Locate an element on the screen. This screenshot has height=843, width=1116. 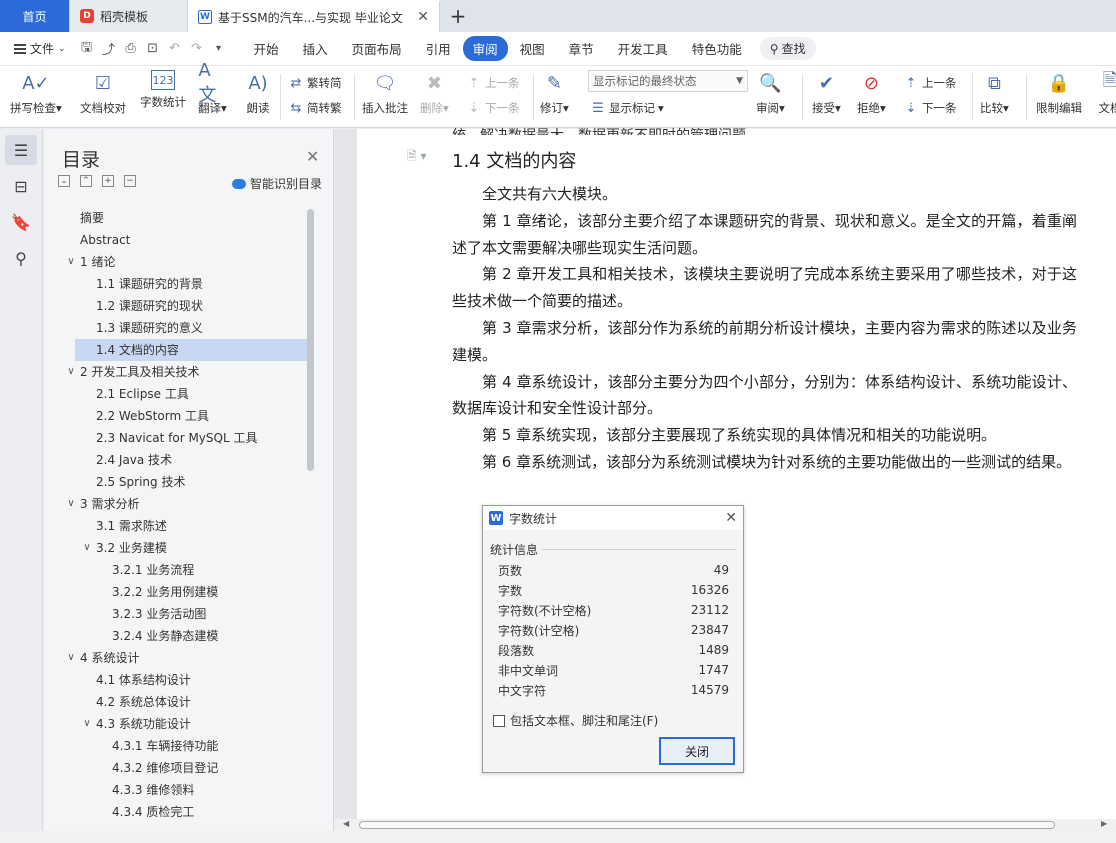
toc-item: 3.2.1 业务流程 is located at coordinates (178, 570).